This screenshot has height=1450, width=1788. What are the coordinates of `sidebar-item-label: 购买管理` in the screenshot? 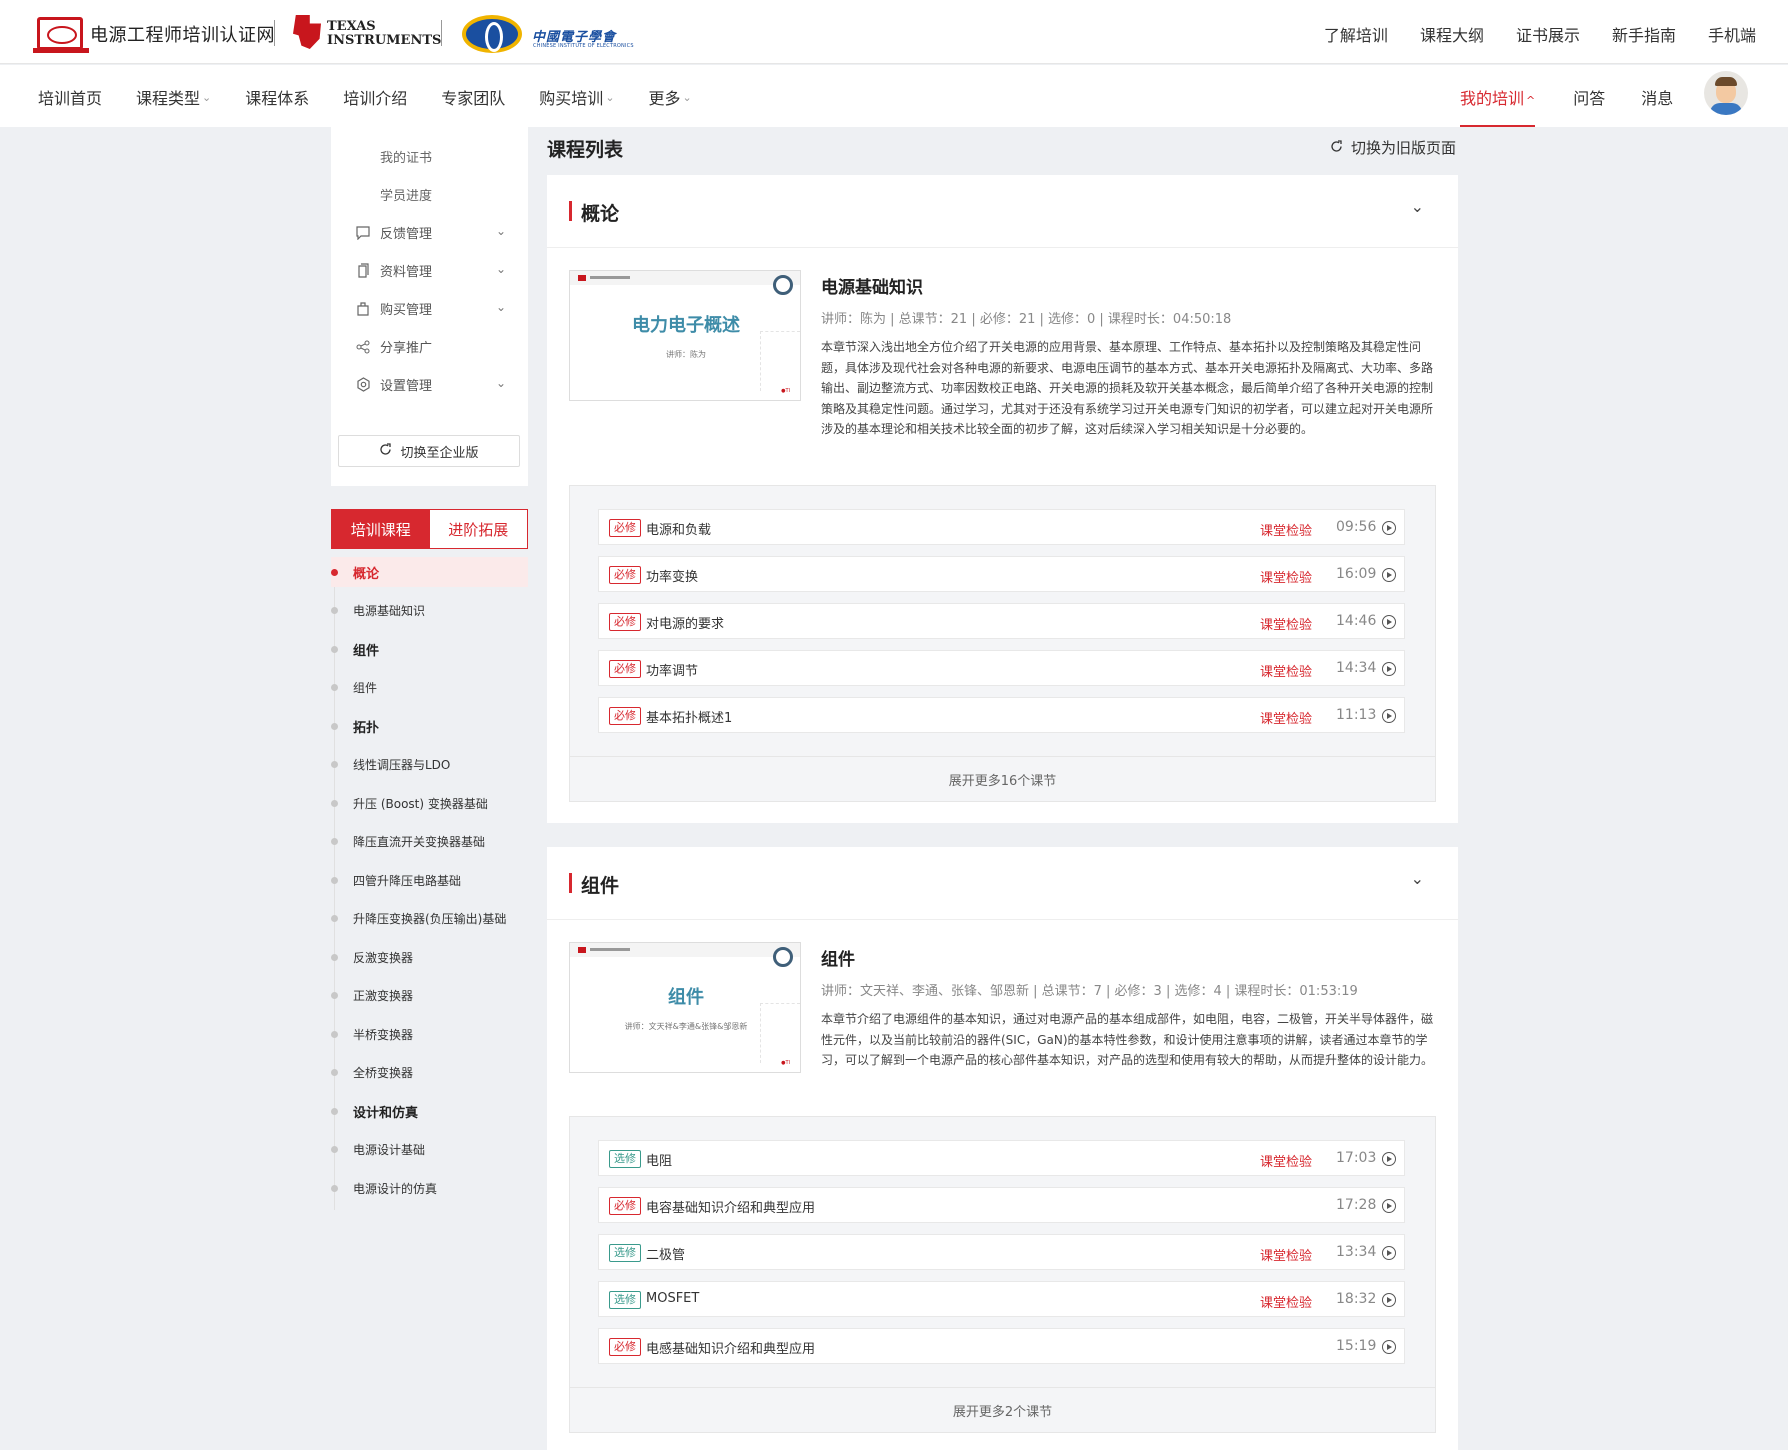 It's located at (406, 310).